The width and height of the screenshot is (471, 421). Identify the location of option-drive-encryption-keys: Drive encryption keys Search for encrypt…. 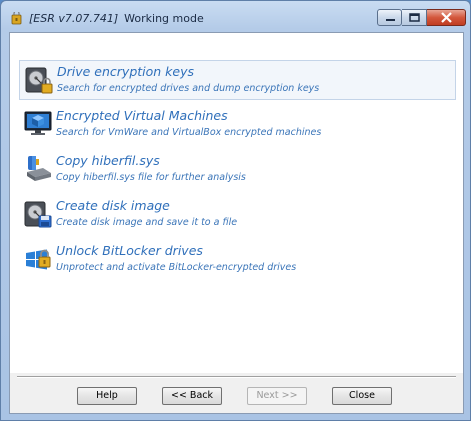
(237, 80).